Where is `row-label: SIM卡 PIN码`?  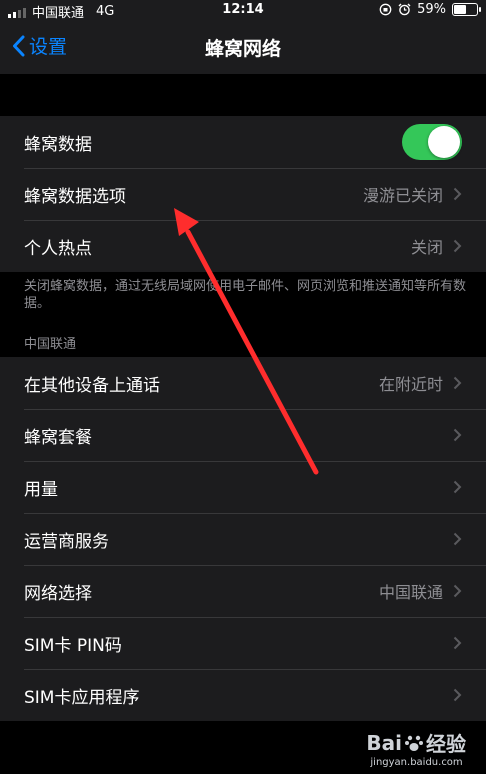
row-label: SIM卡 PIN码 is located at coordinates (73, 645).